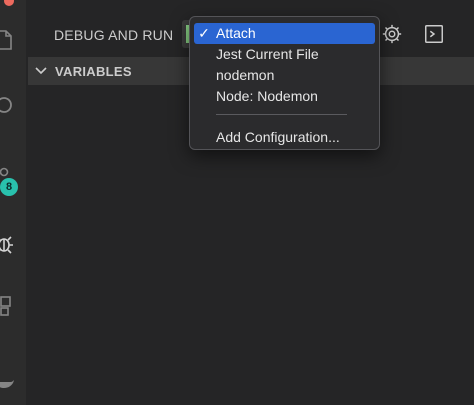 This screenshot has width=474, height=405. I want to click on menu-item-nodemon: nodemon, so click(284, 75).